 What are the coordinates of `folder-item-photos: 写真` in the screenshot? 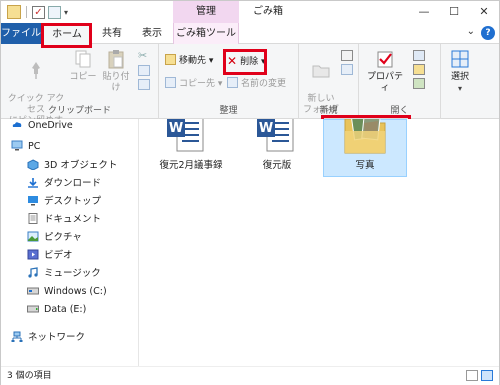 It's located at (365, 148).